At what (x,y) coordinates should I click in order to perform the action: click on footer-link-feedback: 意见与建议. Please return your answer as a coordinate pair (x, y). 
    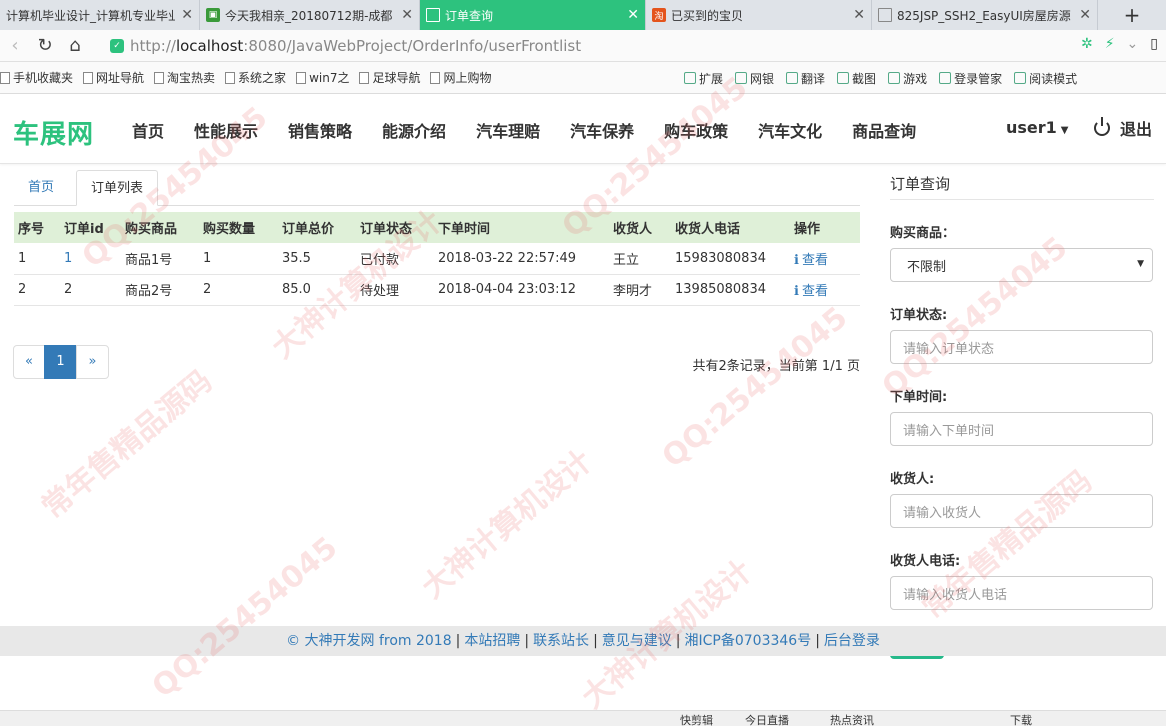
    Looking at the image, I should click on (637, 641).